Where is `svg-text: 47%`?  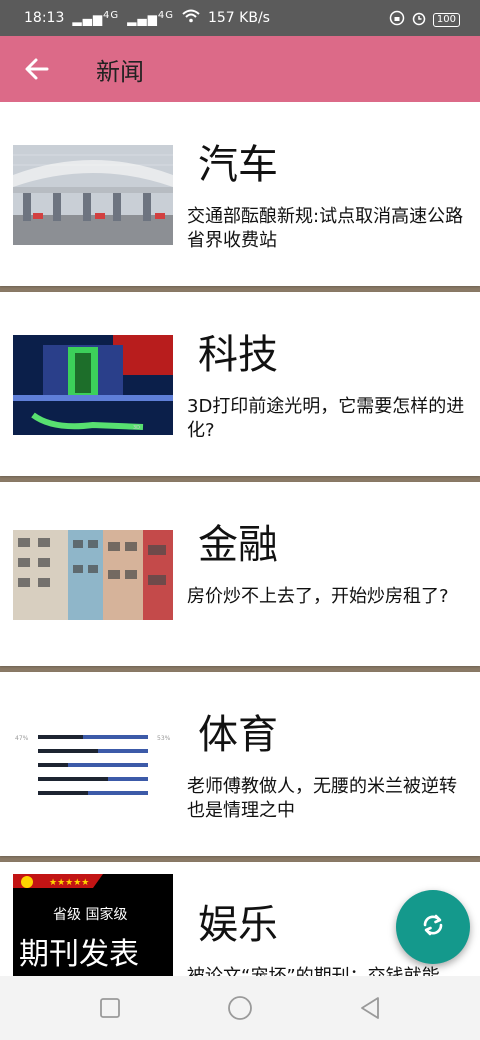 svg-text: 47% is located at coordinates (22, 738).